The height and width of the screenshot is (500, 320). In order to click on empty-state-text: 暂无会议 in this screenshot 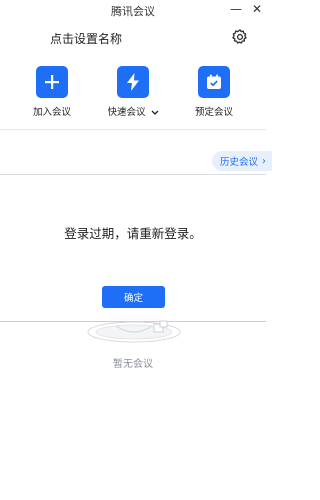, I will do `click(133, 364)`.